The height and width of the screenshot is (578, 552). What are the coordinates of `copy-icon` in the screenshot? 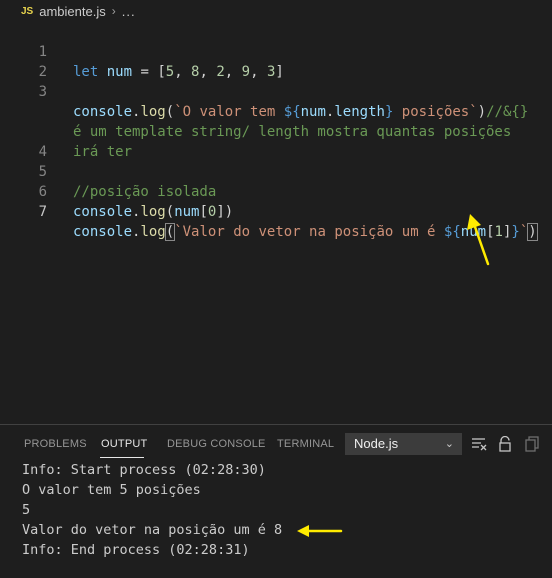 It's located at (532, 444).